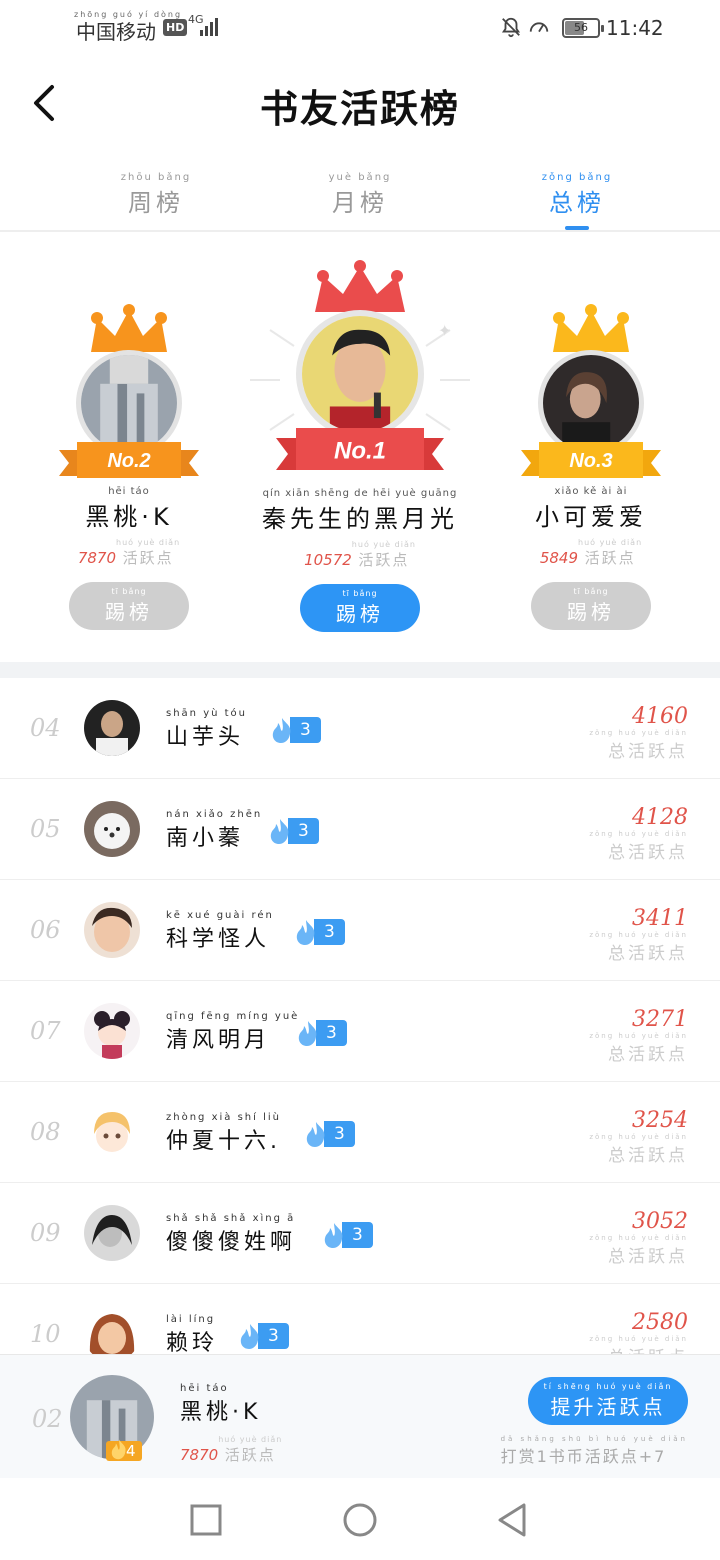 The width and height of the screenshot is (720, 1560). I want to click on score-block: 3052 zǒng huó yuè diǎn 总活跃点, so click(638, 1238).